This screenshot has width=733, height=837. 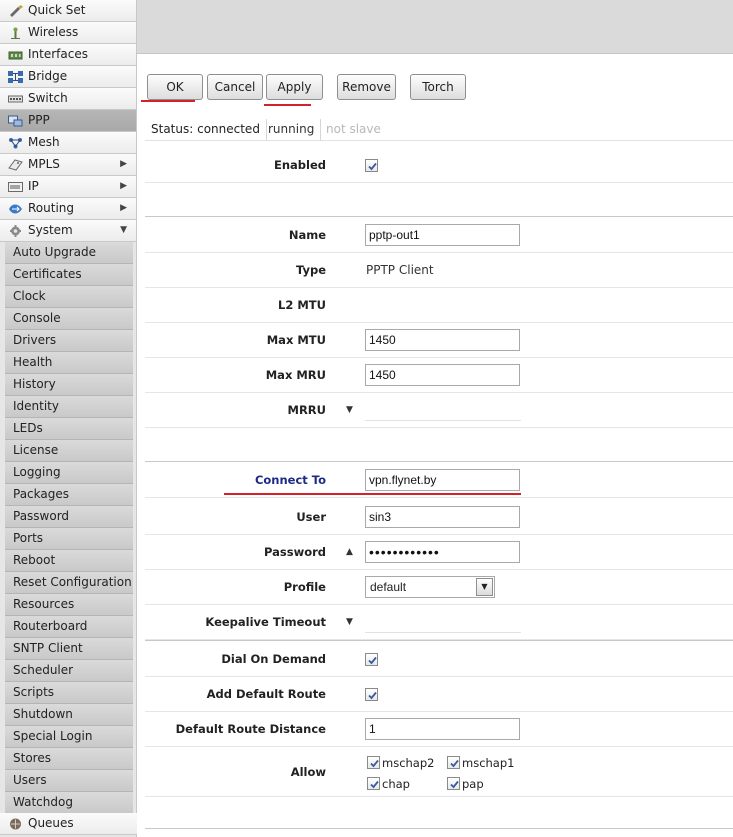 I want to click on ok-button: OK, so click(x=175, y=87).